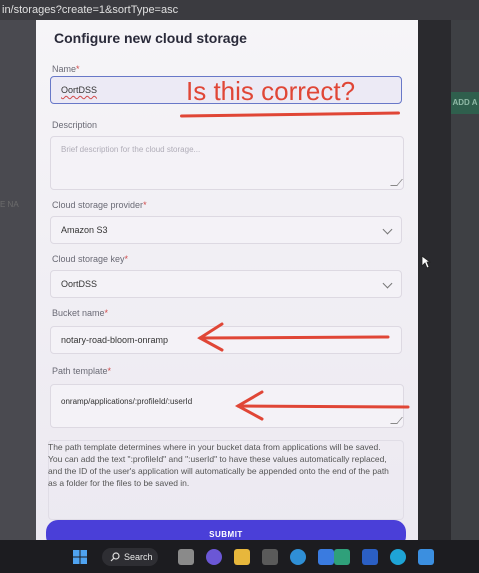 This screenshot has height=573, width=479. Describe the element at coordinates (80, 557) in the screenshot. I see `windows-start-icon` at that location.